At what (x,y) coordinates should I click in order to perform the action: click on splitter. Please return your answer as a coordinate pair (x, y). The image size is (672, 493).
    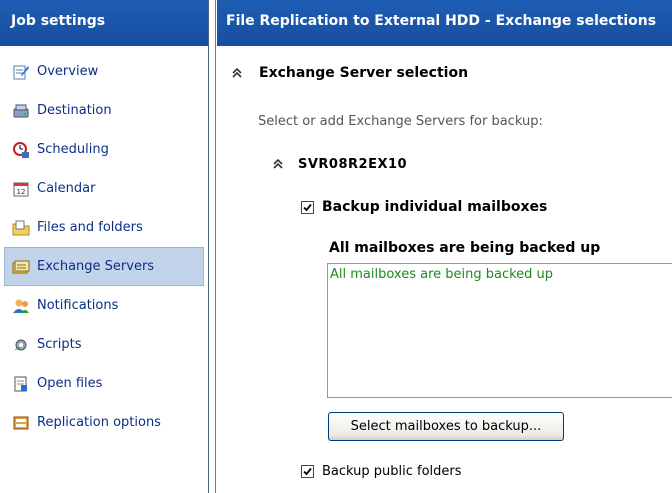
    Looking at the image, I should click on (213, 246).